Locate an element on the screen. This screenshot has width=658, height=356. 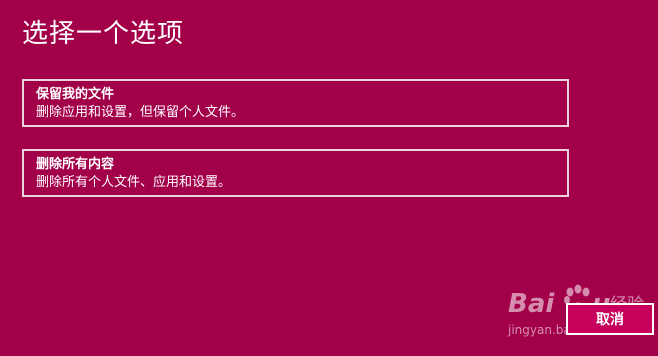
option-title: 保留我的文件 is located at coordinates (75, 94).